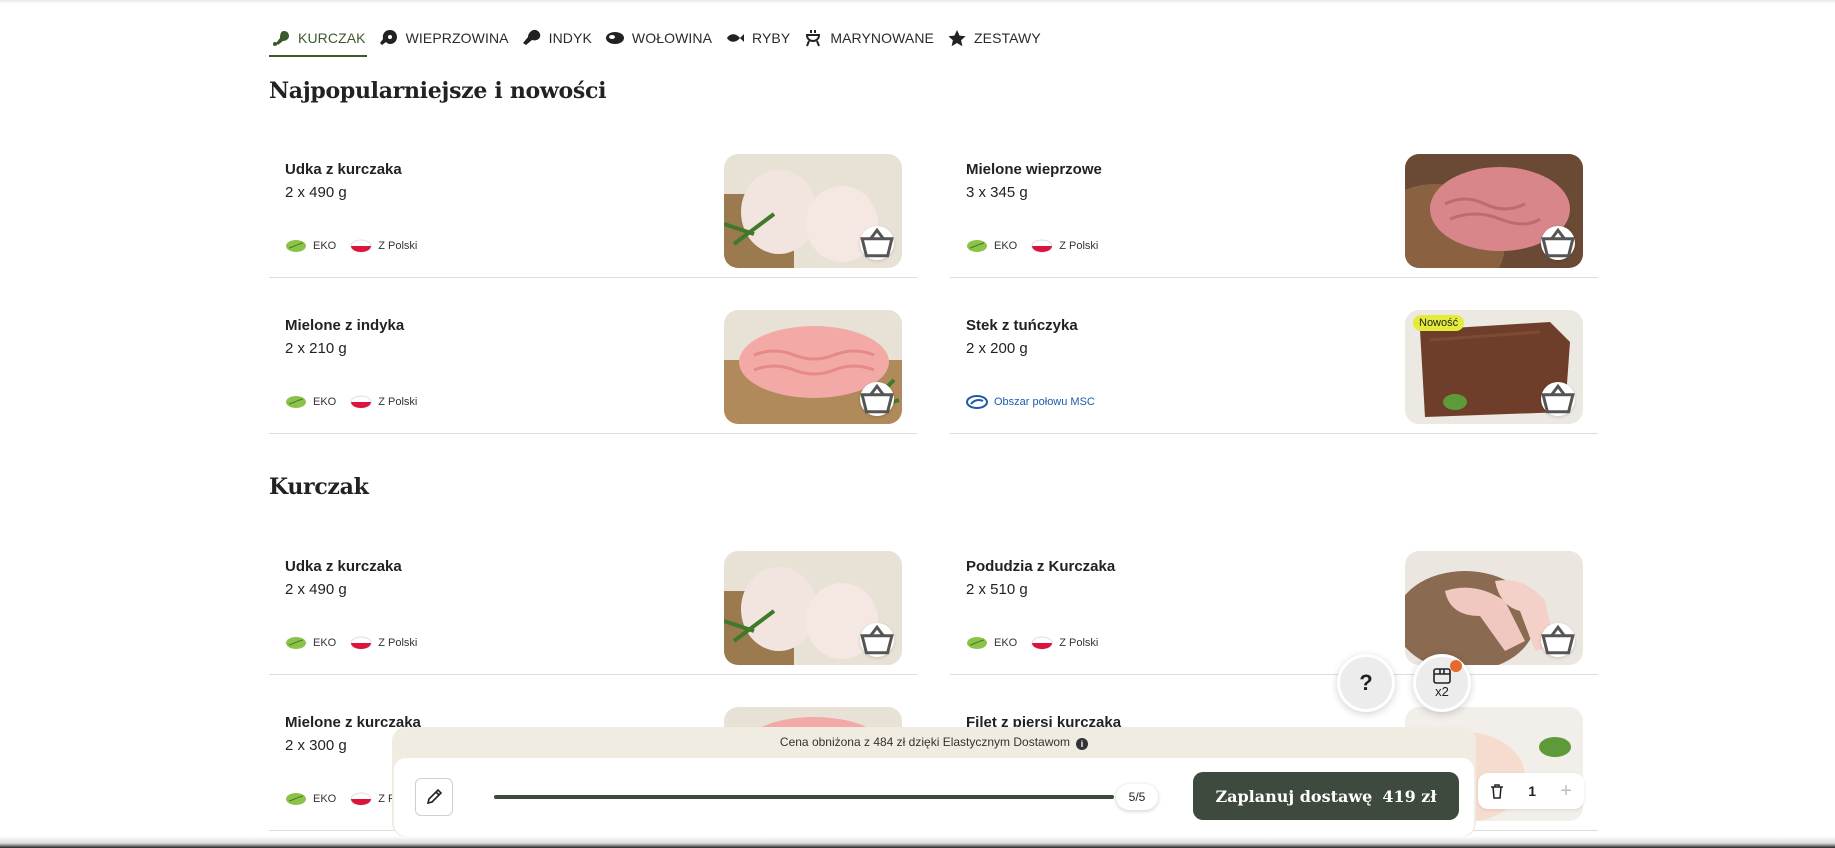 This screenshot has height=848, width=1835. What do you see at coordinates (813, 38) in the screenshot?
I see `grill-icon` at bounding box center [813, 38].